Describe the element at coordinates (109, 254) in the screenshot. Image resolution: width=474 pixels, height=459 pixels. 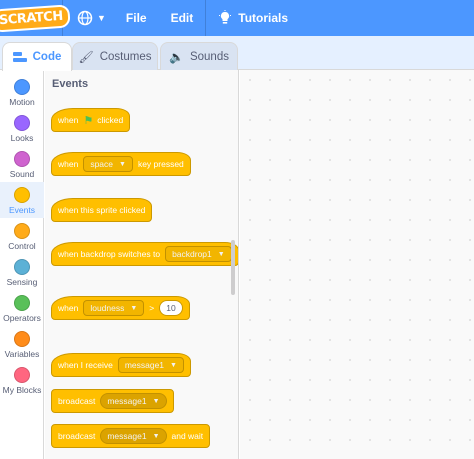
I see `block-text: when backdrop switches to` at that location.